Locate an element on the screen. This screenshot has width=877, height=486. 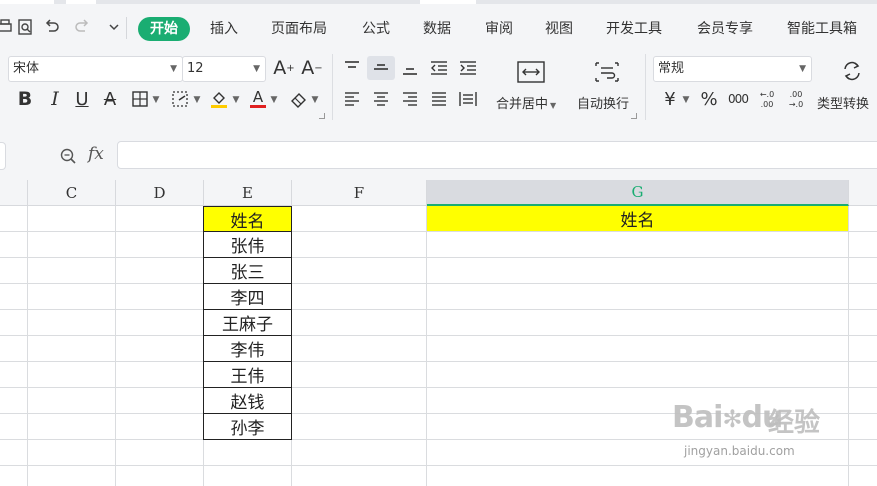
font-name-value: 宋体 is located at coordinates (26, 68).